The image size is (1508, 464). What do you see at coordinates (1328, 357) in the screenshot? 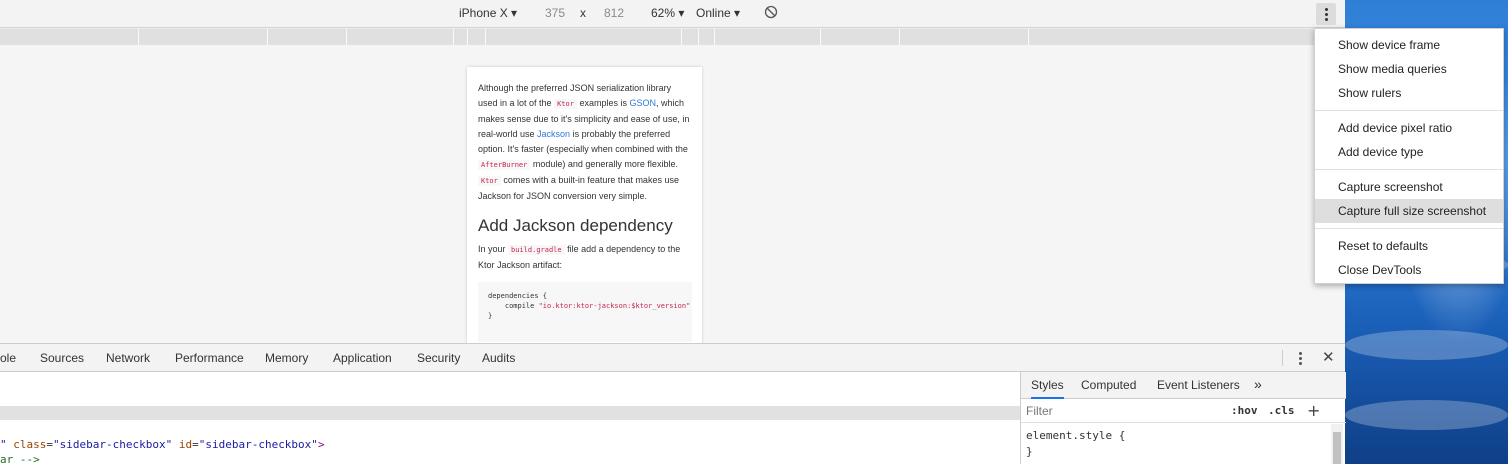
I see `close-icon: ✕` at bounding box center [1328, 357].